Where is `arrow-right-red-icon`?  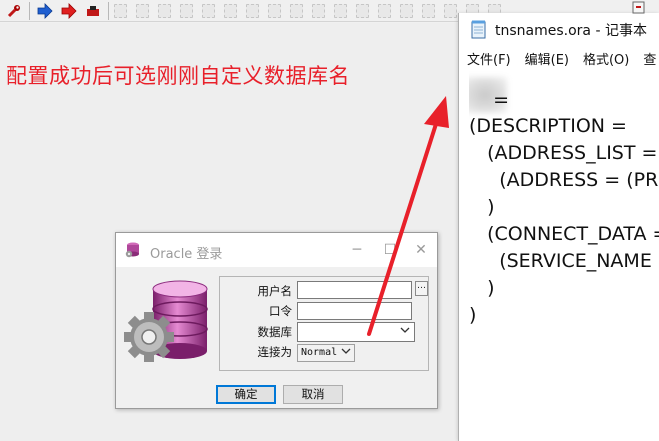
arrow-right-red-icon is located at coordinates (69, 11).